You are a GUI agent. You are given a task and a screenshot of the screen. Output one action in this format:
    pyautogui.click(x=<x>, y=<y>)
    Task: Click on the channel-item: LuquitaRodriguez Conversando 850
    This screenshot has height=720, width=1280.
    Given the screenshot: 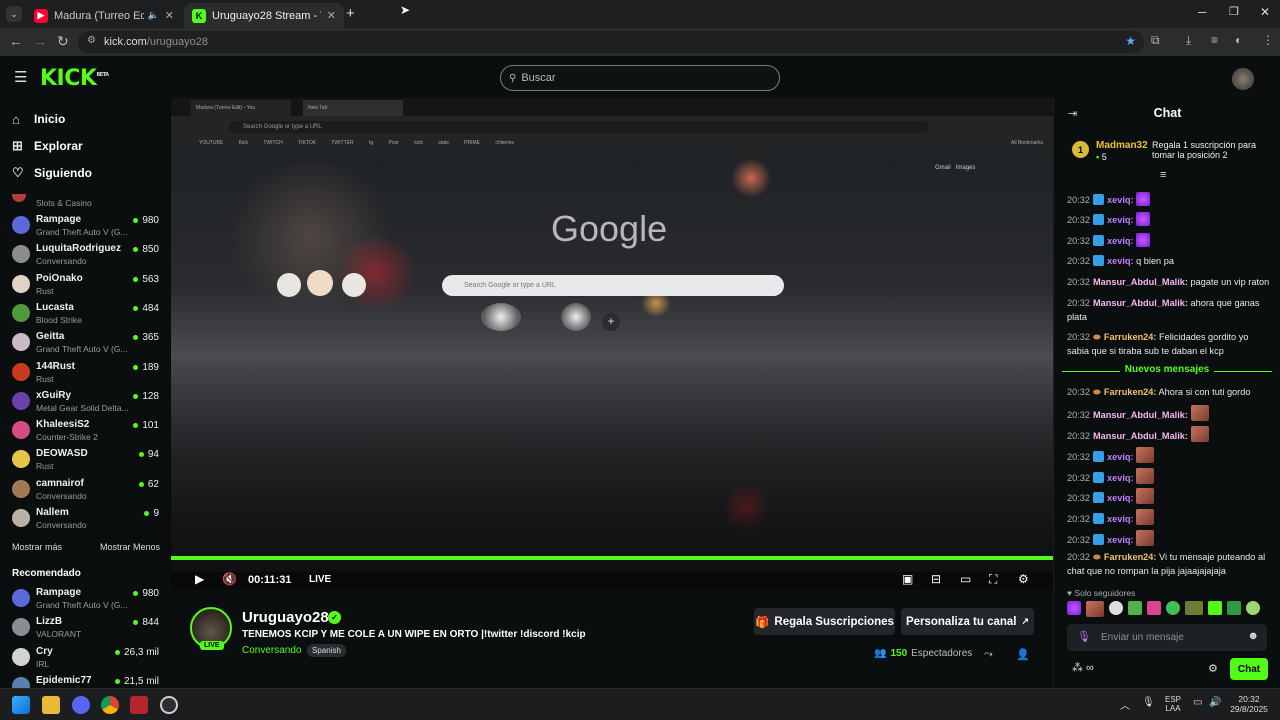 What is the action you would take?
    pyautogui.click(x=87, y=255)
    